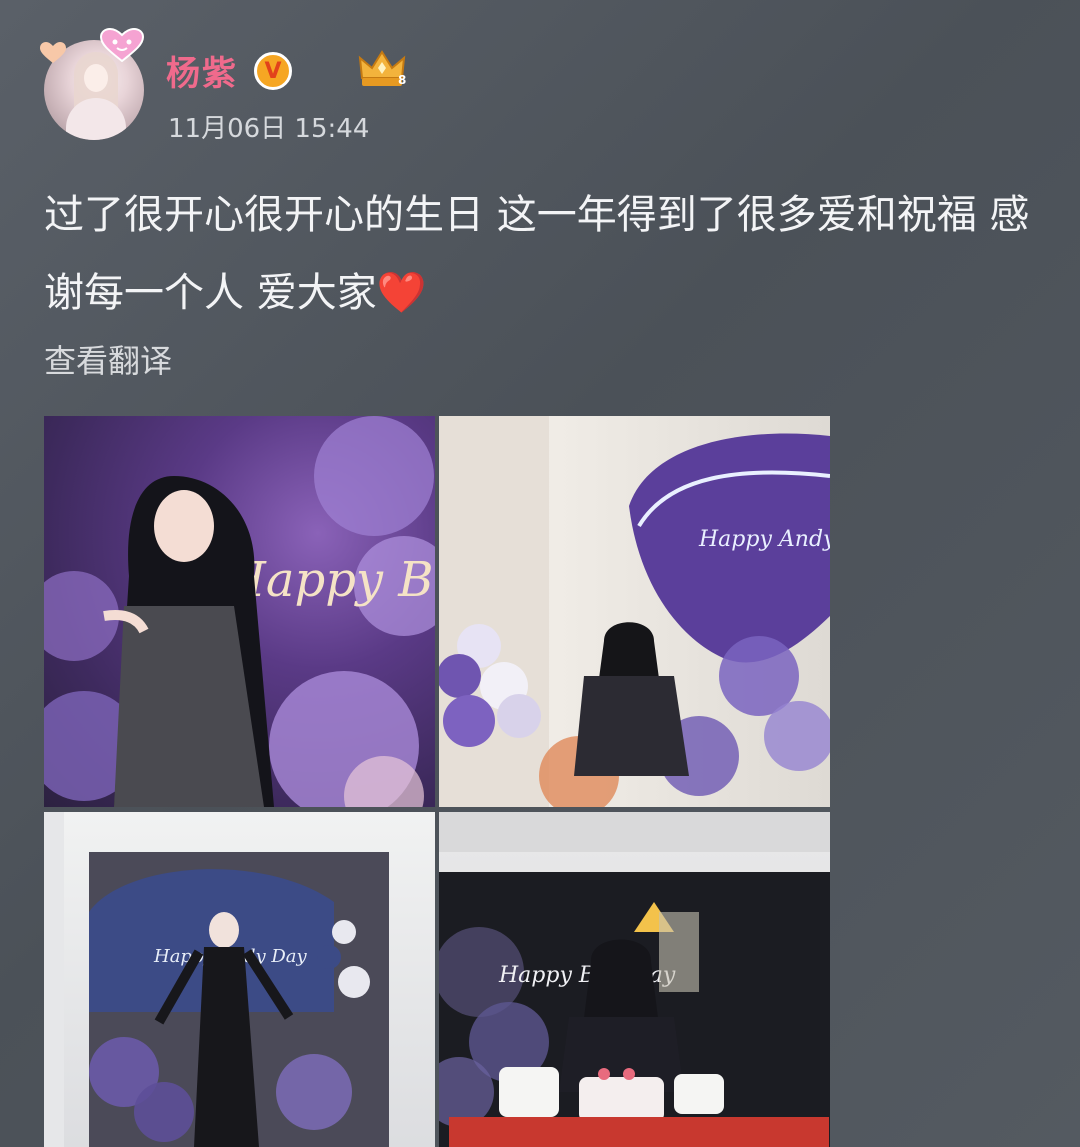 Image resolution: width=1080 pixels, height=1147 pixels. What do you see at coordinates (537, 254) in the screenshot?
I see `post-text: 过了很开心很开心的生日 这一年得到了很多爱和祝福 感谢每一个人 爱大家❤️` at bounding box center [537, 254].